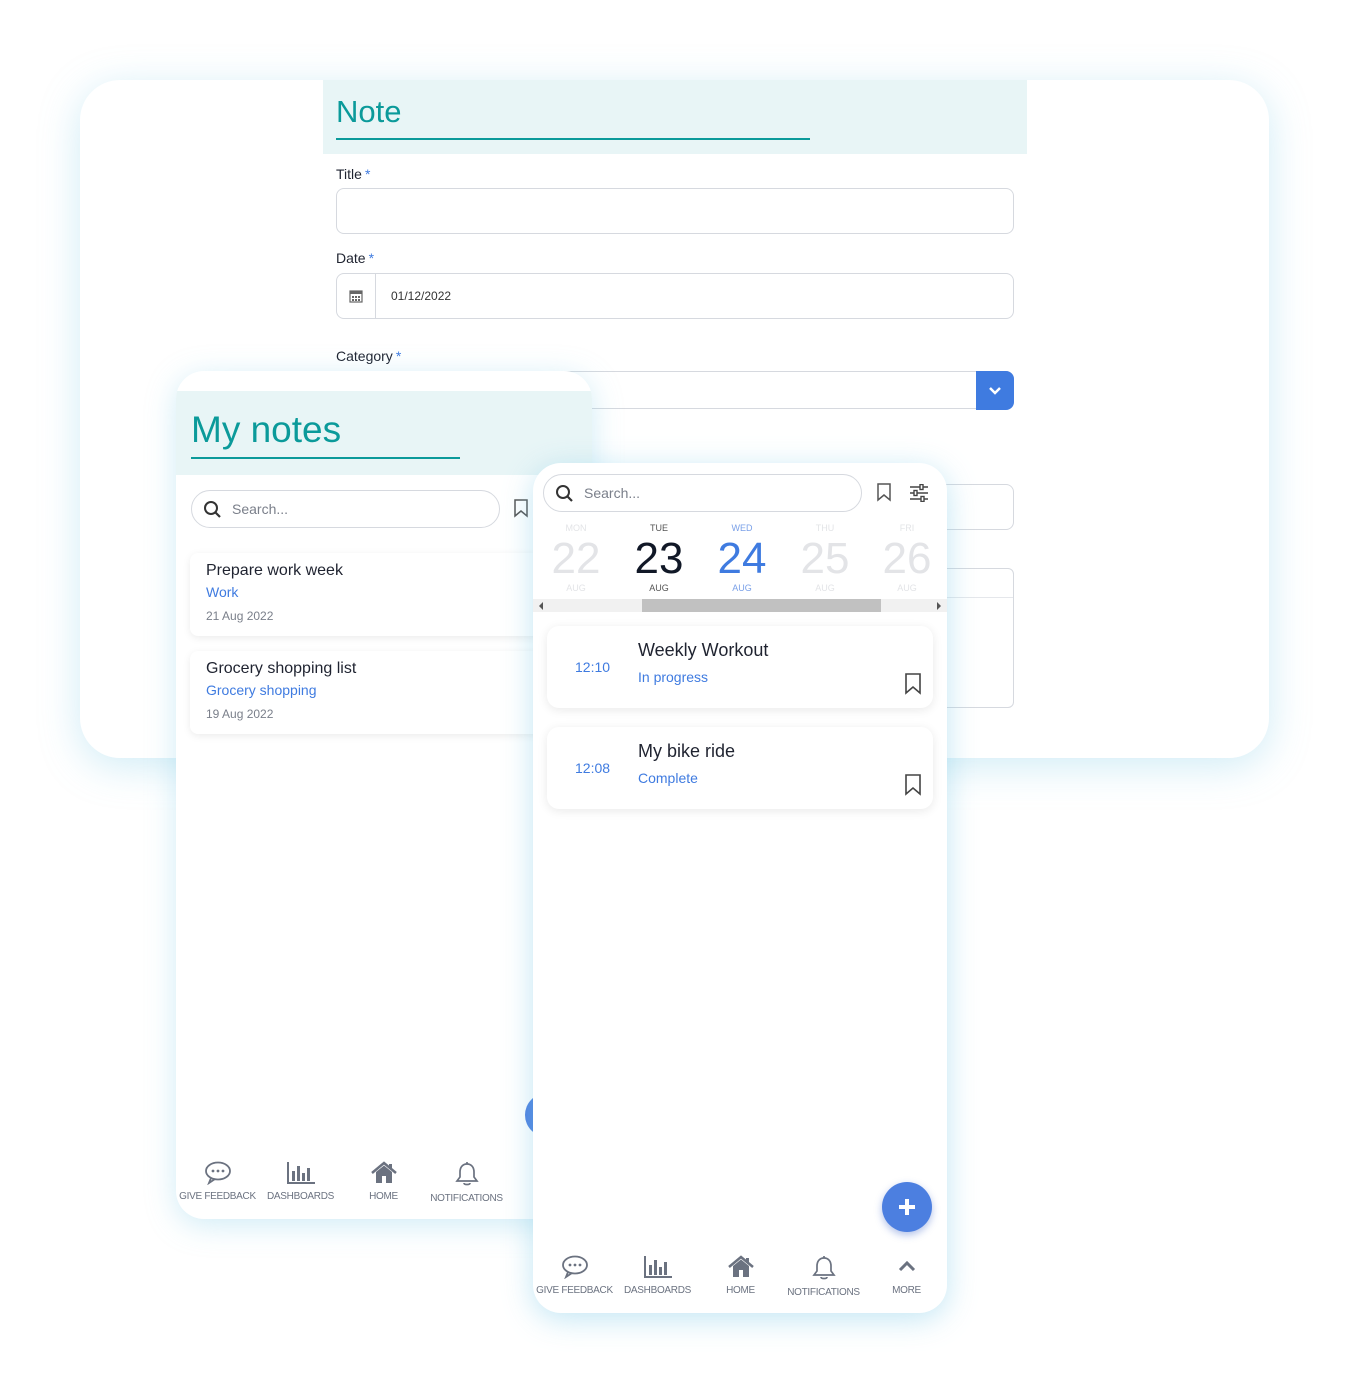 The image size is (1349, 1392). Describe the element at coordinates (274, 570) in the screenshot. I see `note-title: Prepare work week` at that location.